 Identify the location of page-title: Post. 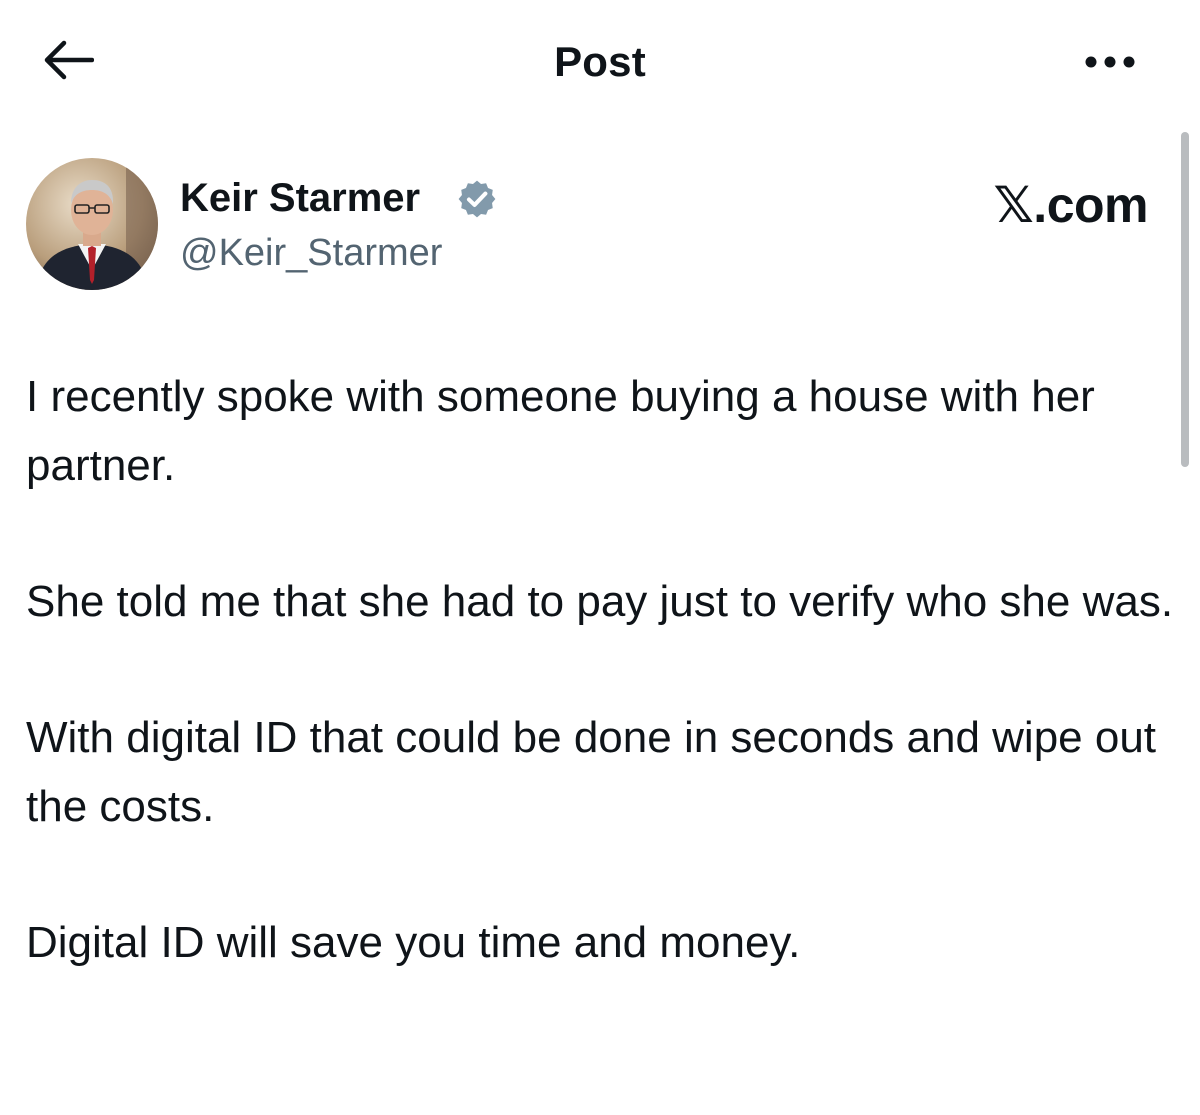
(600, 61).